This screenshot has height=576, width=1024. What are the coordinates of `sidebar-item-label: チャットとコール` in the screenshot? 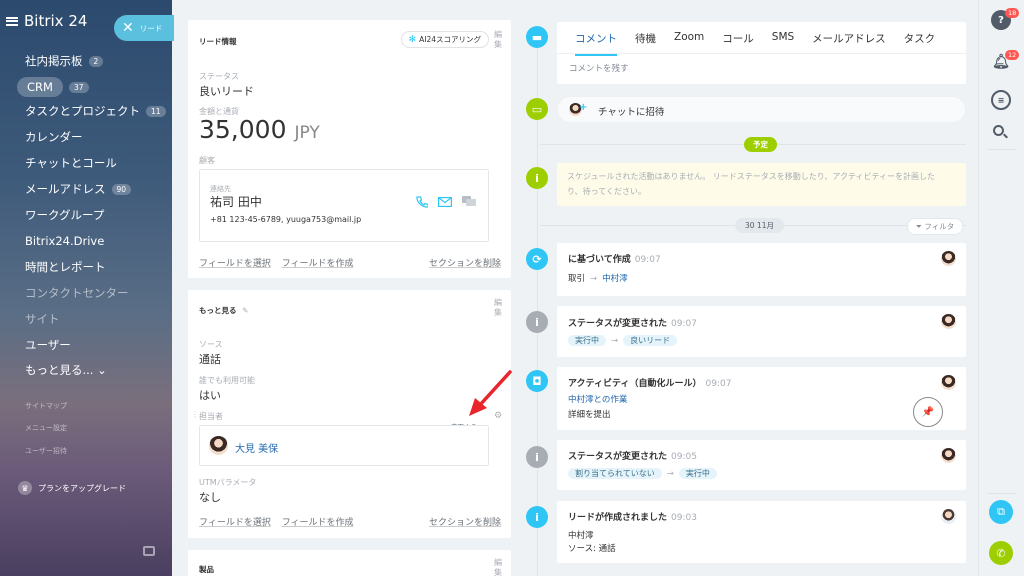 It's located at (71, 163).